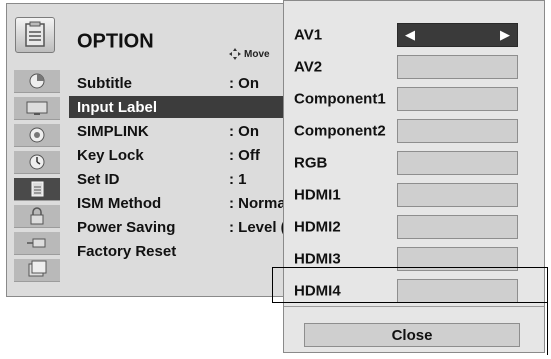  Describe the element at coordinates (127, 251) in the screenshot. I see `menu-item-label: Factory Reset` at that location.